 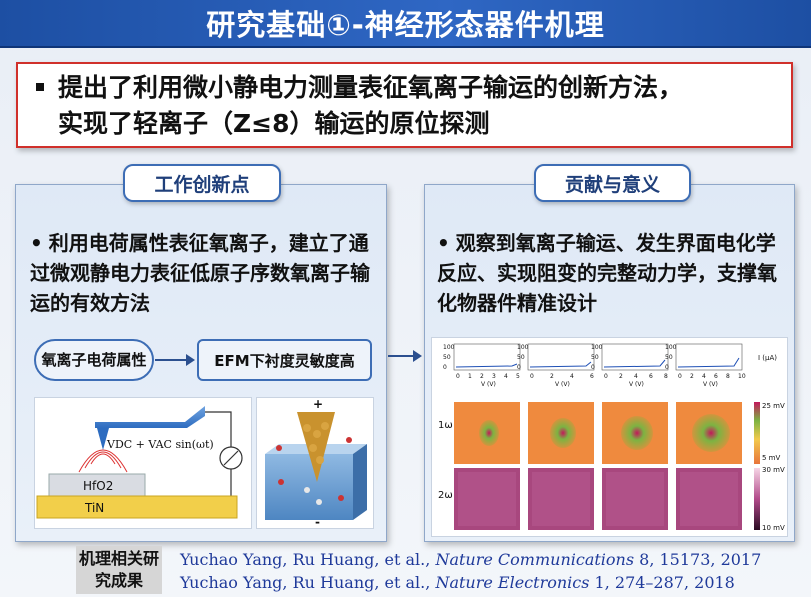 I want to click on panel-connector-arrow, so click(x=405, y=356).